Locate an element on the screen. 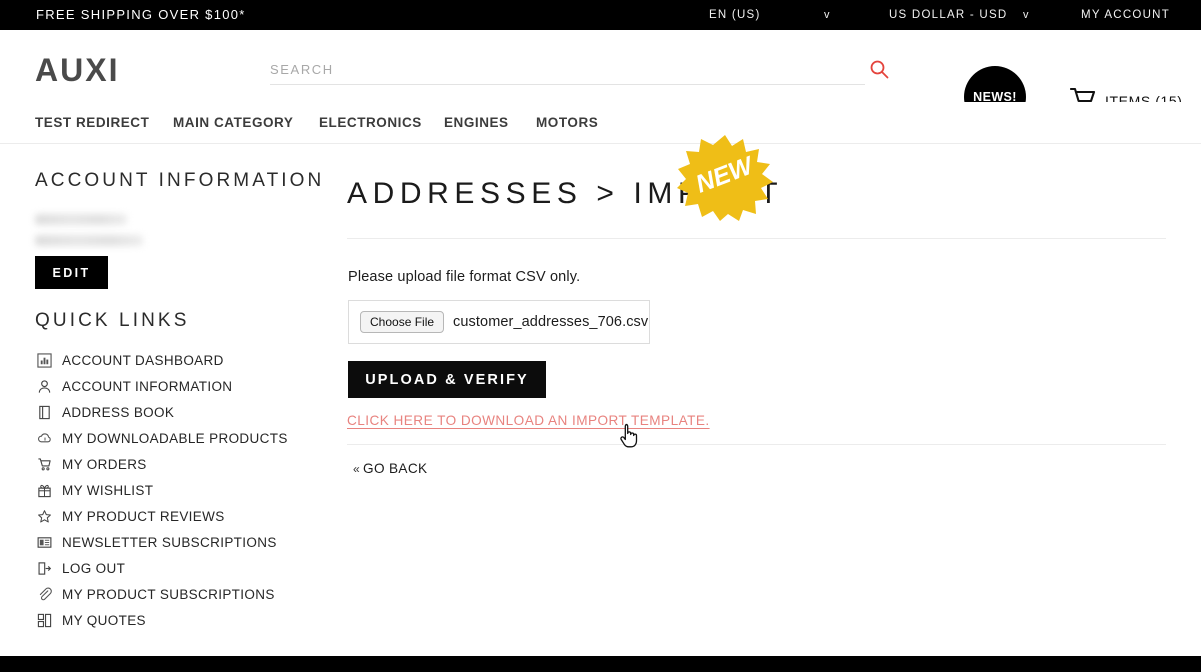  selected-file-name: customer_addresses_706.csv is located at coordinates (551, 322).